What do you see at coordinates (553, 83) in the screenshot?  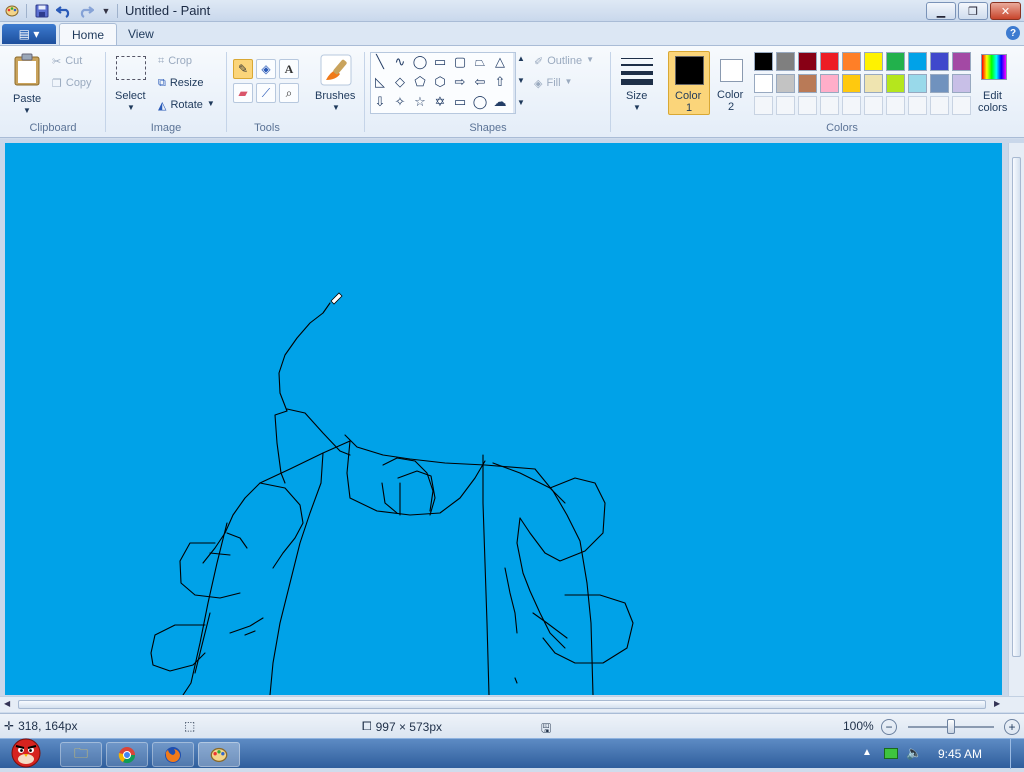 I see `fill-button: ◈ Fill ▼` at bounding box center [553, 83].